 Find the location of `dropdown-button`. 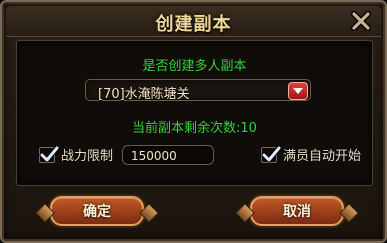

dropdown-button is located at coordinates (298, 91).